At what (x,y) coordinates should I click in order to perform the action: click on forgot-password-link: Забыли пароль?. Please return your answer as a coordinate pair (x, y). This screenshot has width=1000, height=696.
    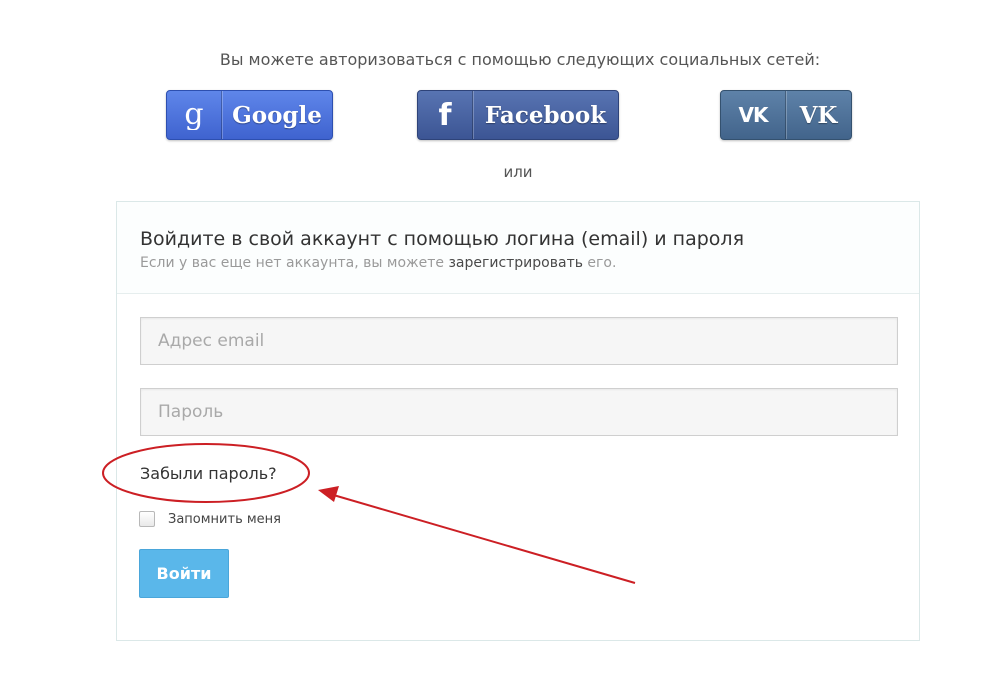
    Looking at the image, I should click on (208, 473).